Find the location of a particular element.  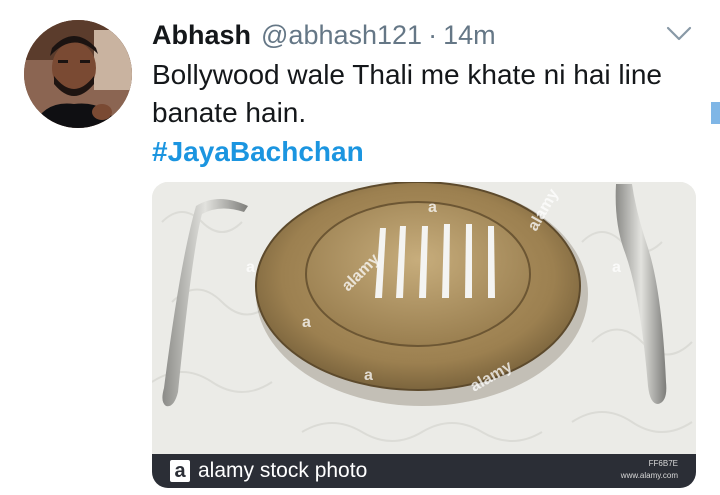

stock-image-id: FF6B7E www.alamy.com is located at coordinates (649, 470).